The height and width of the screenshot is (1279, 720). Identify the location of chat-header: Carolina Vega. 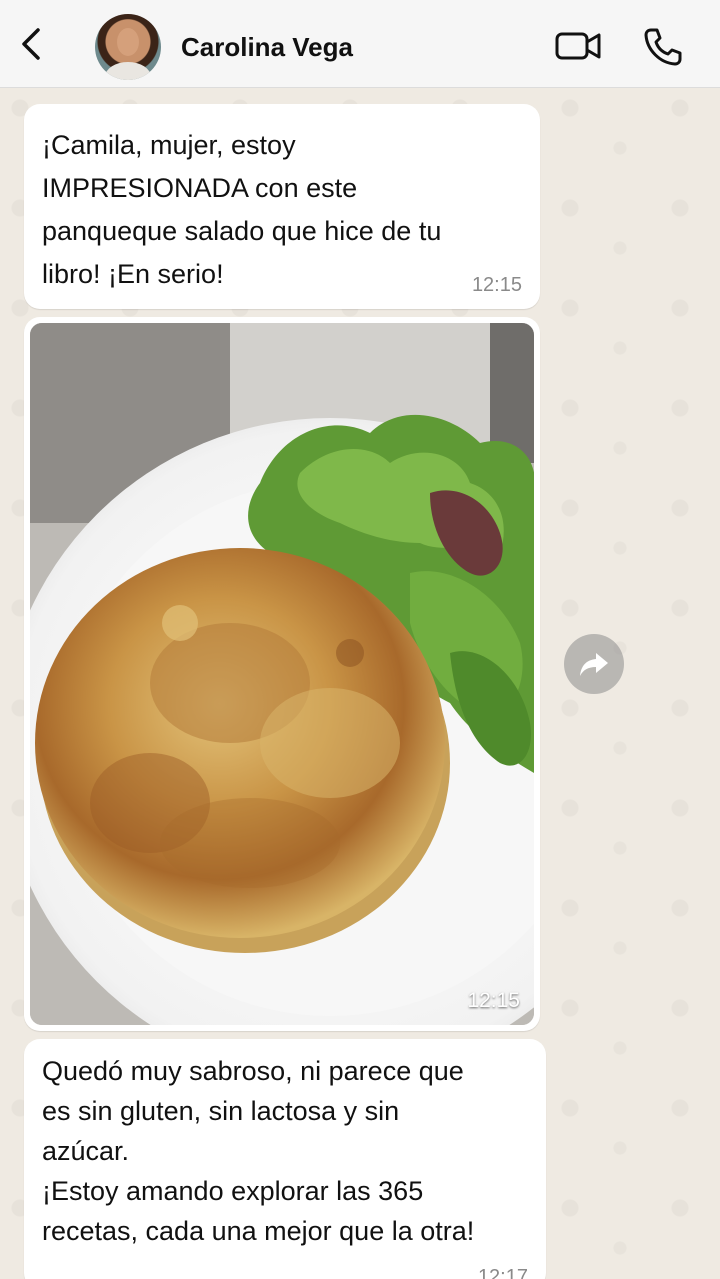
(360, 44).